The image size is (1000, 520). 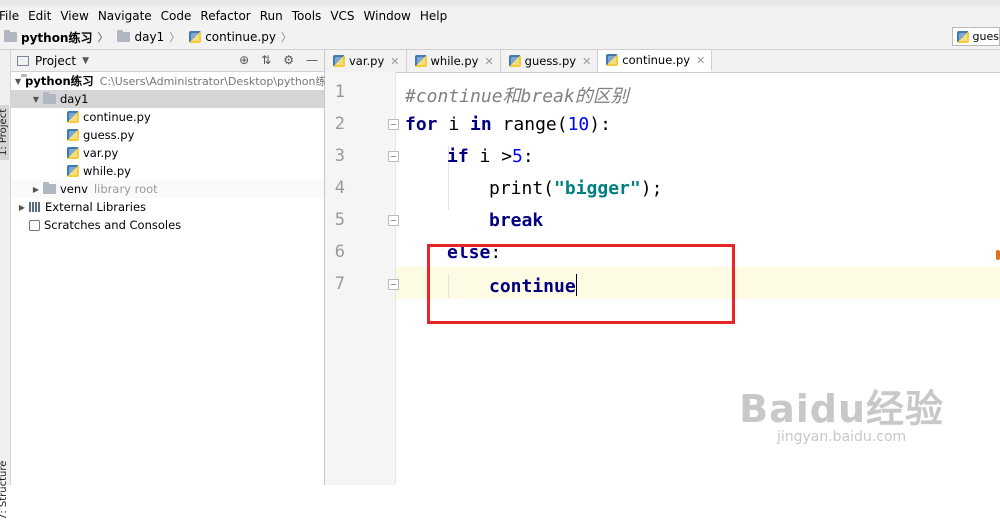 I want to click on editor-gutter: 1 2 3 4 5 6 7, so click(x=360, y=278).